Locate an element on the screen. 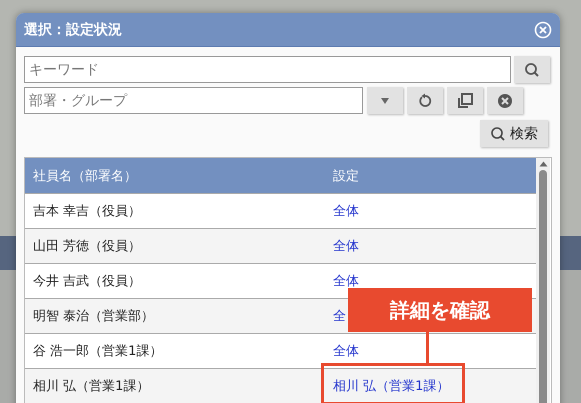 This screenshot has height=403, width=581. close-icon is located at coordinates (543, 29).